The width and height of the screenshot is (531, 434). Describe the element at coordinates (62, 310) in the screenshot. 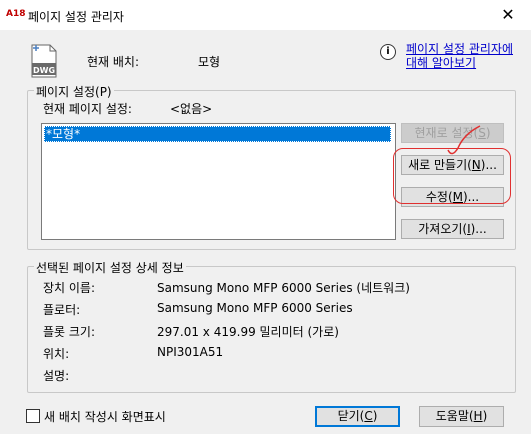

I see `plotter-label: 플로터:` at that location.